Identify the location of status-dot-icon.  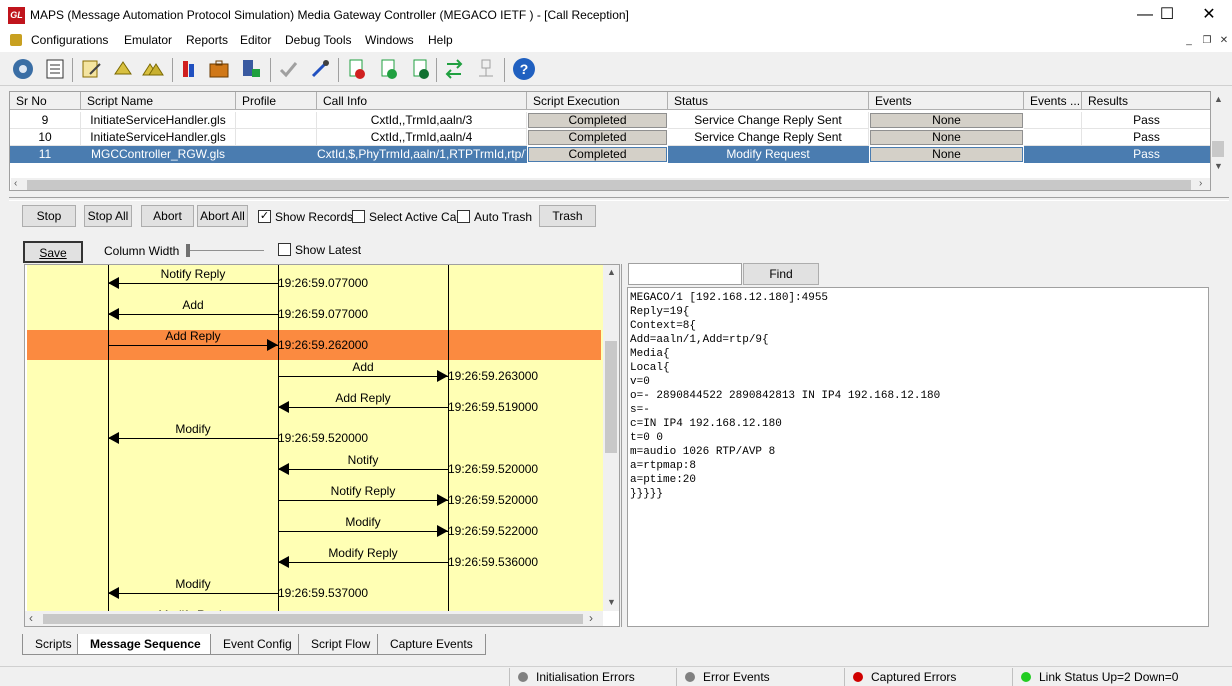
(1026, 677).